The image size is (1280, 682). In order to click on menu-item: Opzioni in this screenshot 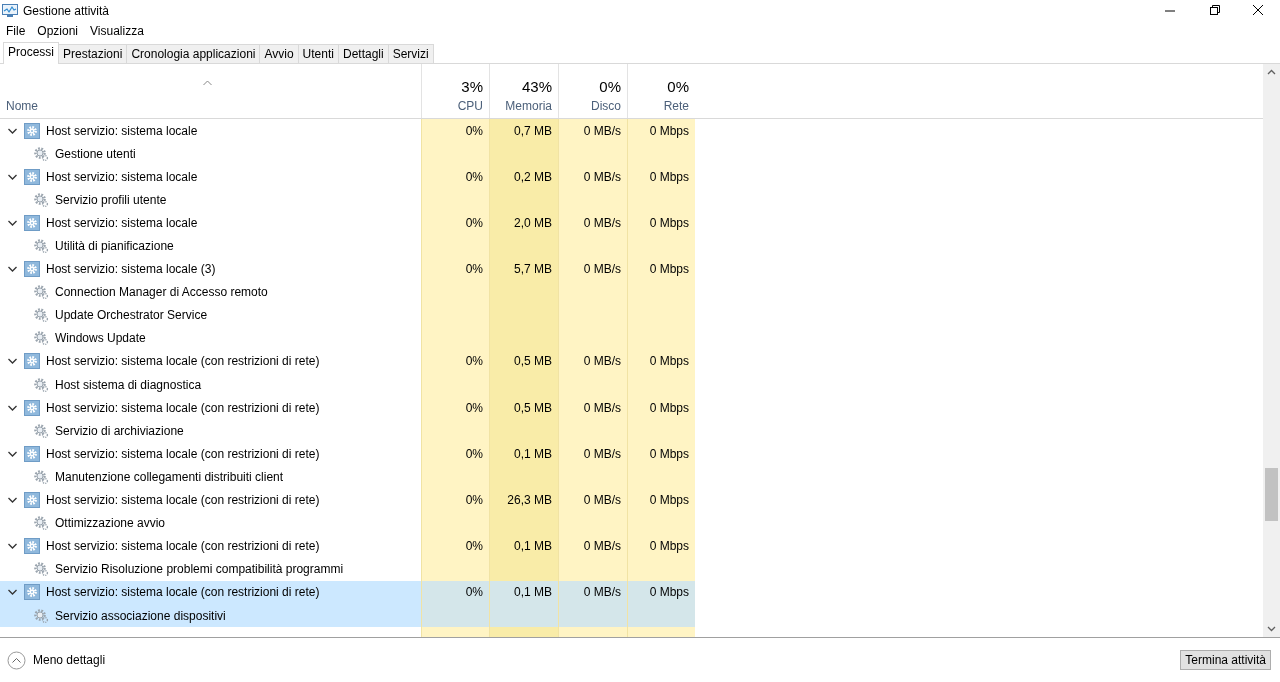, I will do `click(58, 31)`.